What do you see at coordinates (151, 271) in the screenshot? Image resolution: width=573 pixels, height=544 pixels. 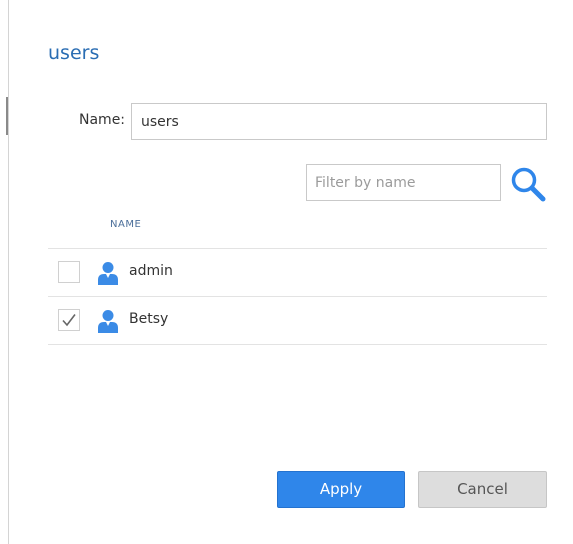 I see `list-item-label: admin` at bounding box center [151, 271].